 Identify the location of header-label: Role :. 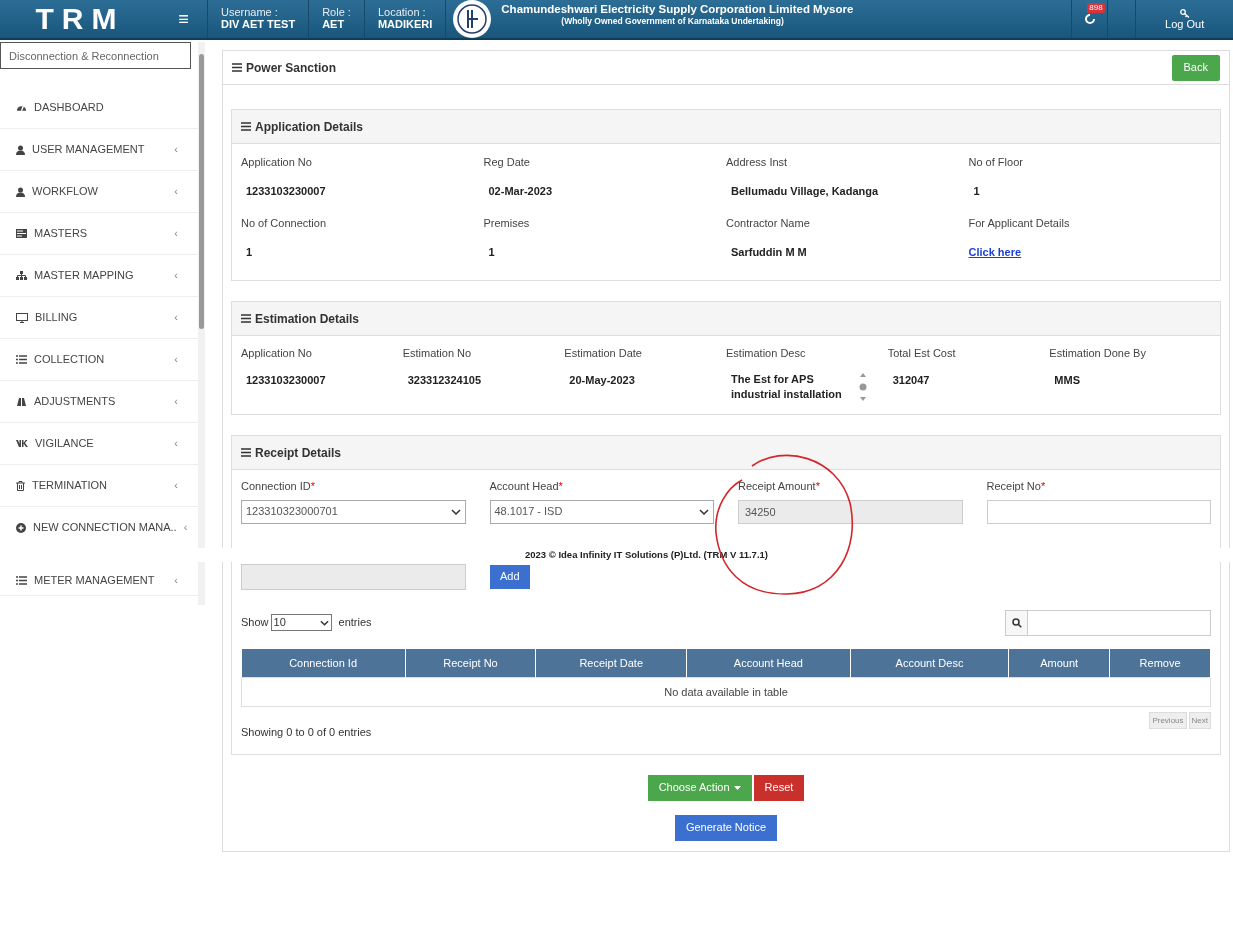
(336, 12).